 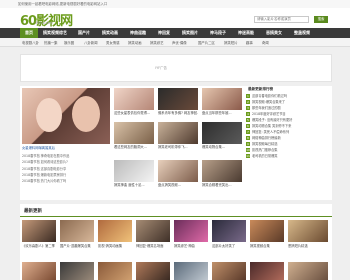 I want to click on rank-badge: 8, so click(x=248, y=138).